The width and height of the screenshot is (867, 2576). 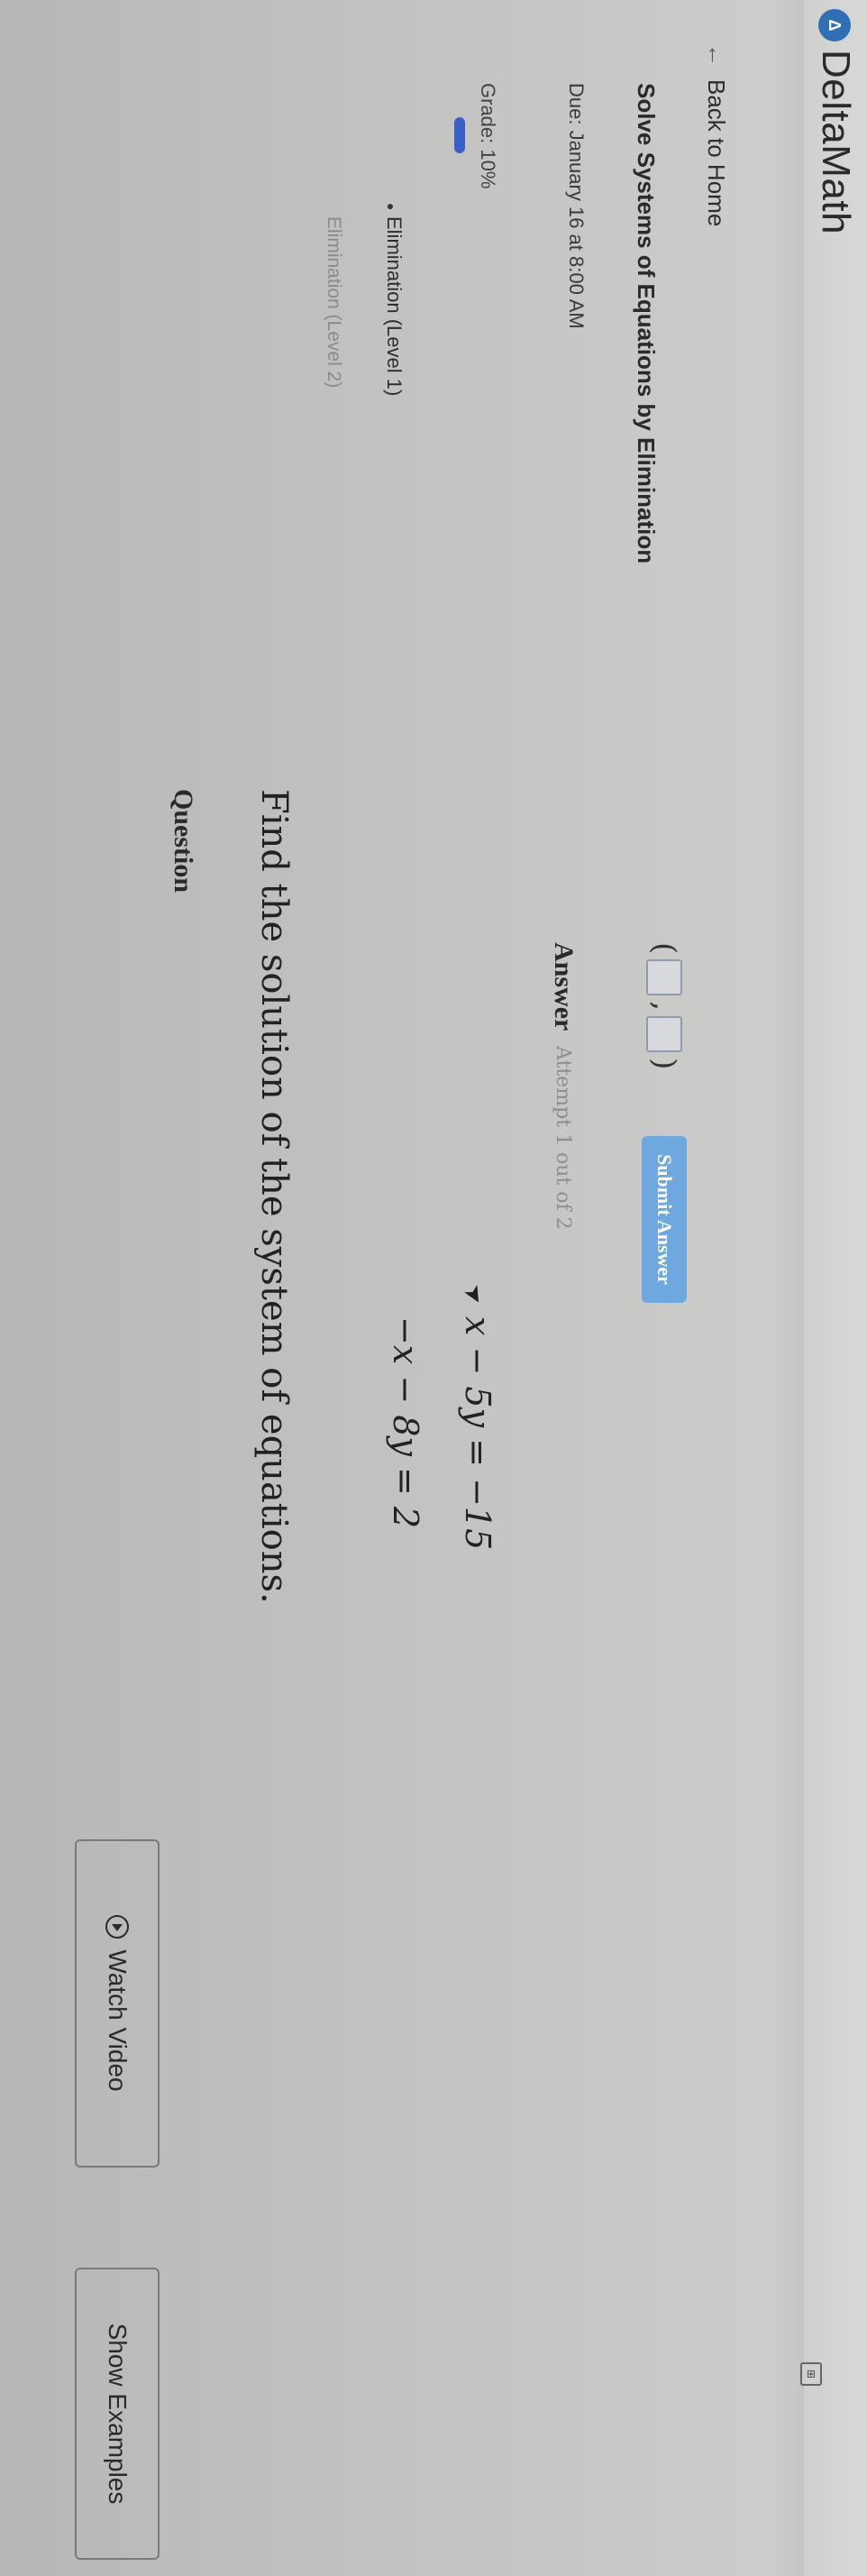 I want to click on header-shadow, so click(x=786, y=1288).